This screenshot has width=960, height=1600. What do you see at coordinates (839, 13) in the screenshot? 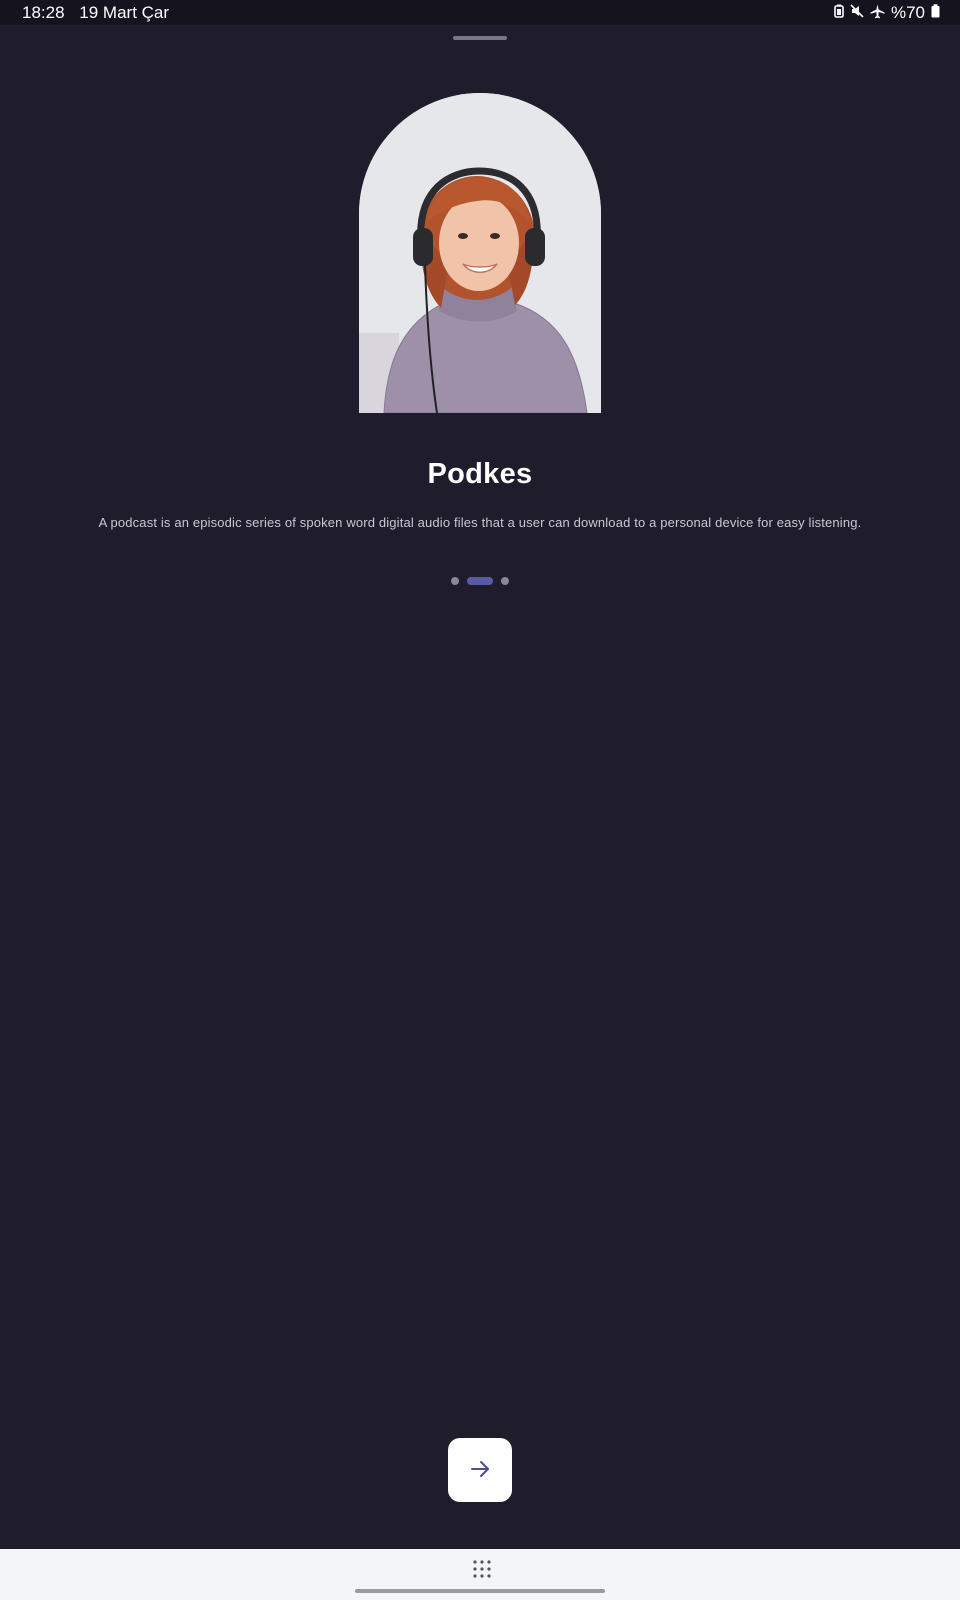
I see `battery-saver-icon` at bounding box center [839, 13].